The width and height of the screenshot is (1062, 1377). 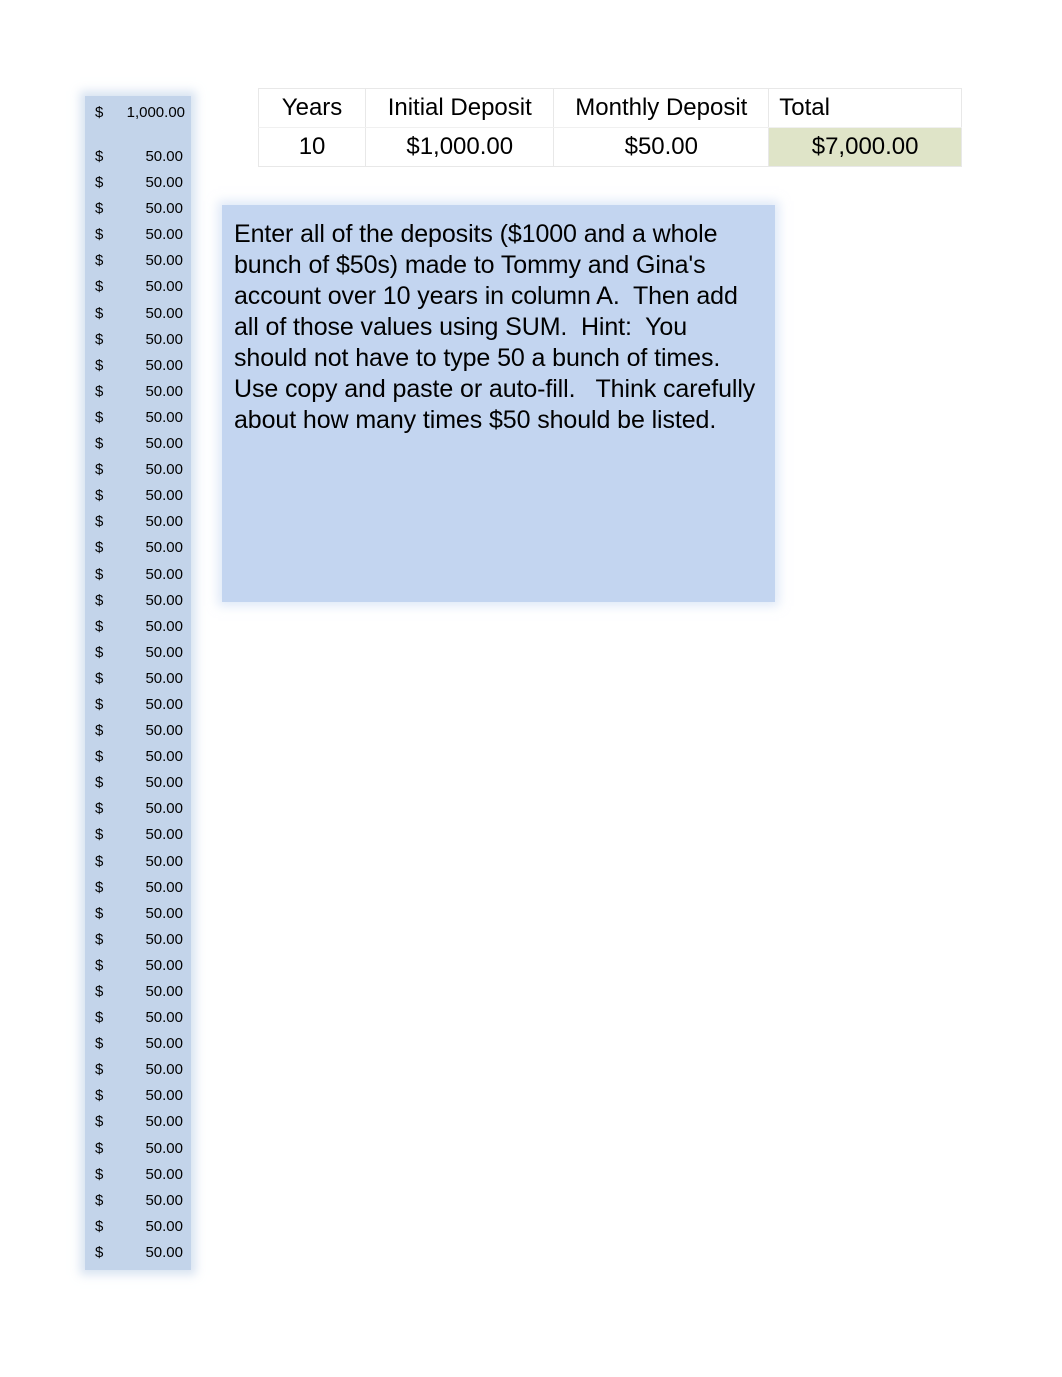 I want to click on value-initial-deposit: $1,000.00, so click(x=460, y=147).